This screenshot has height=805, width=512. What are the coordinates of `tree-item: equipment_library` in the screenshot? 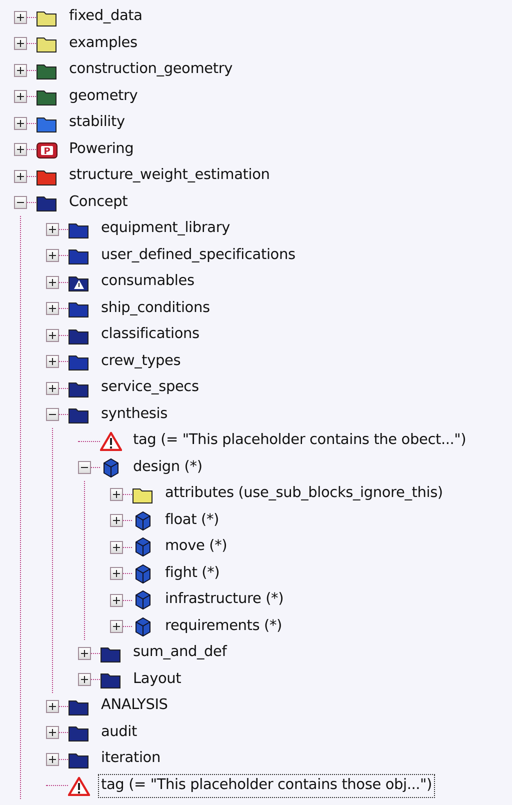 It's located at (165, 229).